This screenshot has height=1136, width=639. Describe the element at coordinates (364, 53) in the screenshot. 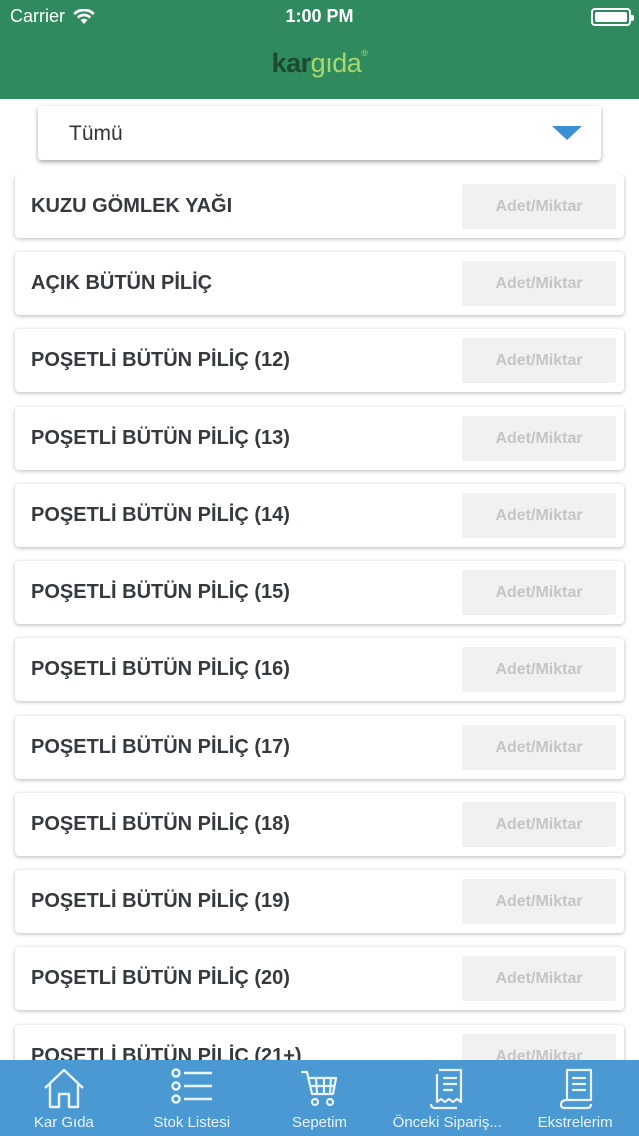

I see `logo-registered-mark: ®` at that location.